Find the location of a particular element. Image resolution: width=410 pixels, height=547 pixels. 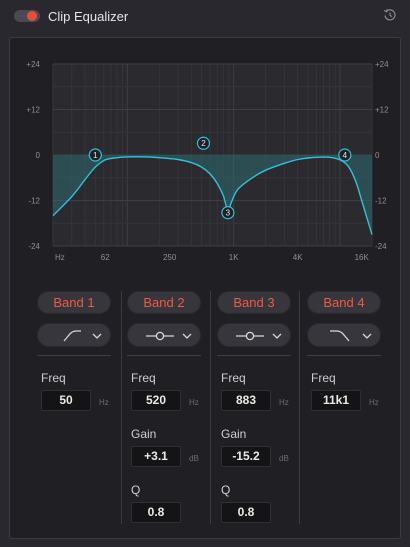

low-pass-filter-icon is located at coordinates (351, 336).